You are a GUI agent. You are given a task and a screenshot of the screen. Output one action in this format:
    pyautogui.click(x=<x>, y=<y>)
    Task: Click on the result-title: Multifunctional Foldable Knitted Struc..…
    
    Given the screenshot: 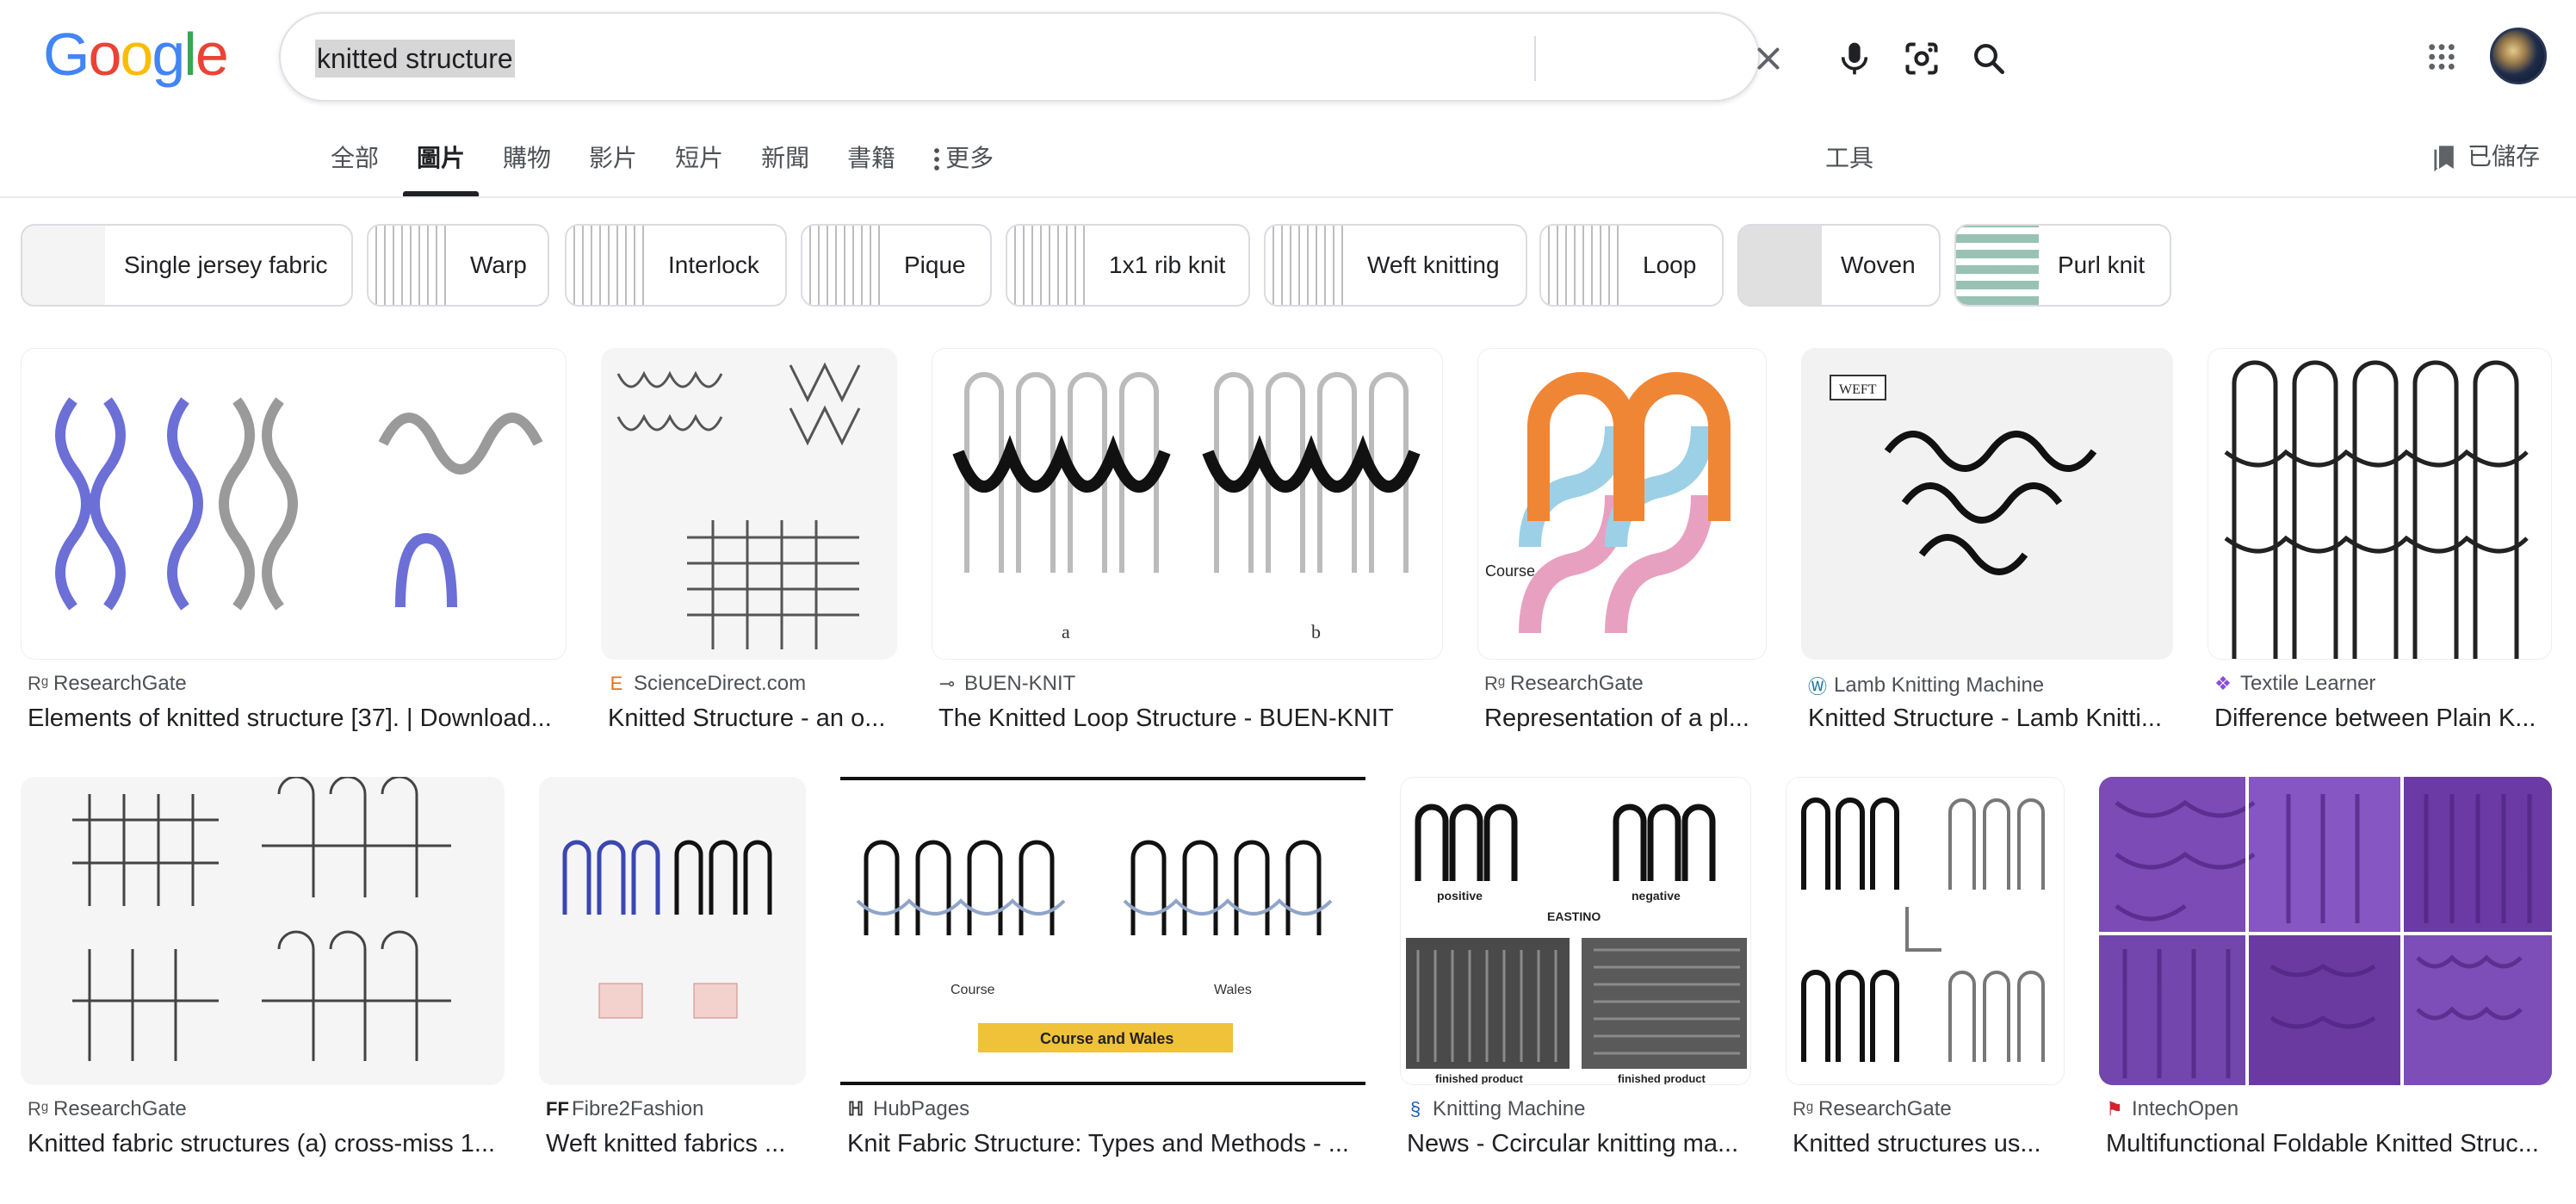 What is the action you would take?
    pyautogui.click(x=2329, y=1144)
    